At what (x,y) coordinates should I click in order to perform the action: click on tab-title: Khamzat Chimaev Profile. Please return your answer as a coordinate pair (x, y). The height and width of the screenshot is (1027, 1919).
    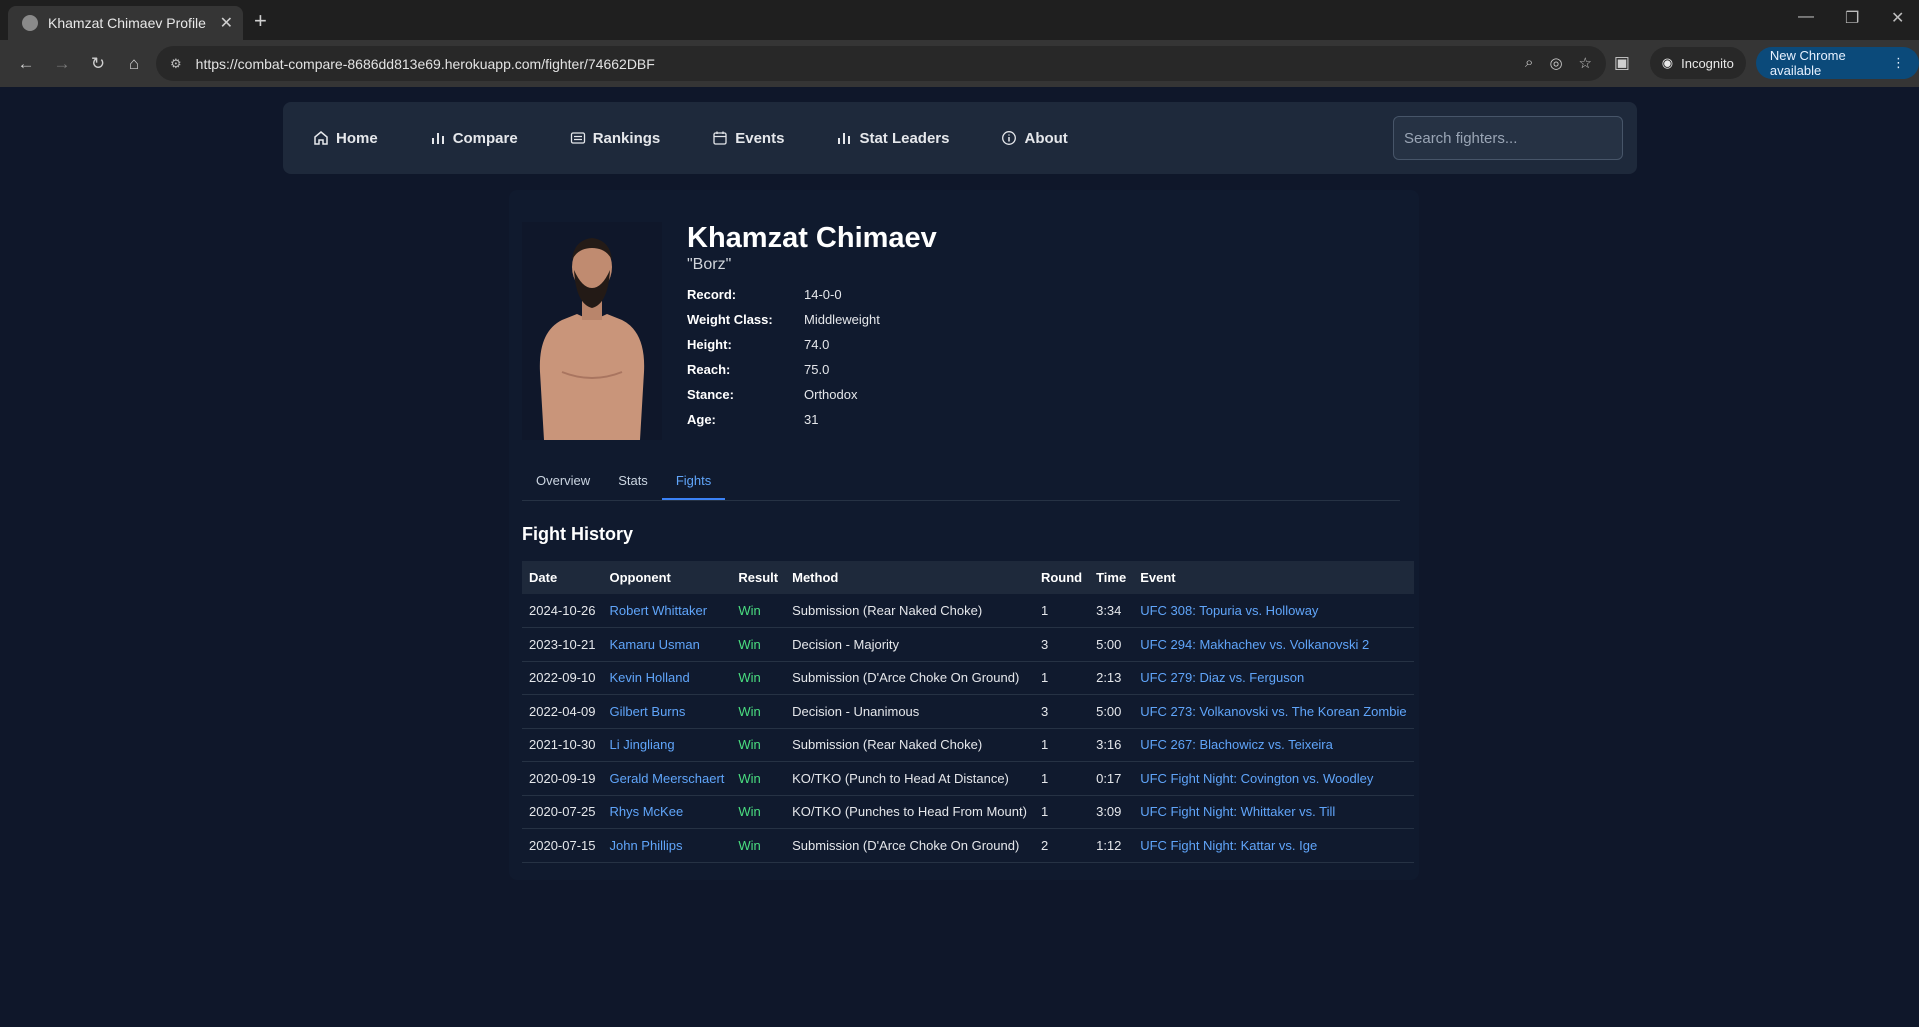
    Looking at the image, I should click on (127, 23).